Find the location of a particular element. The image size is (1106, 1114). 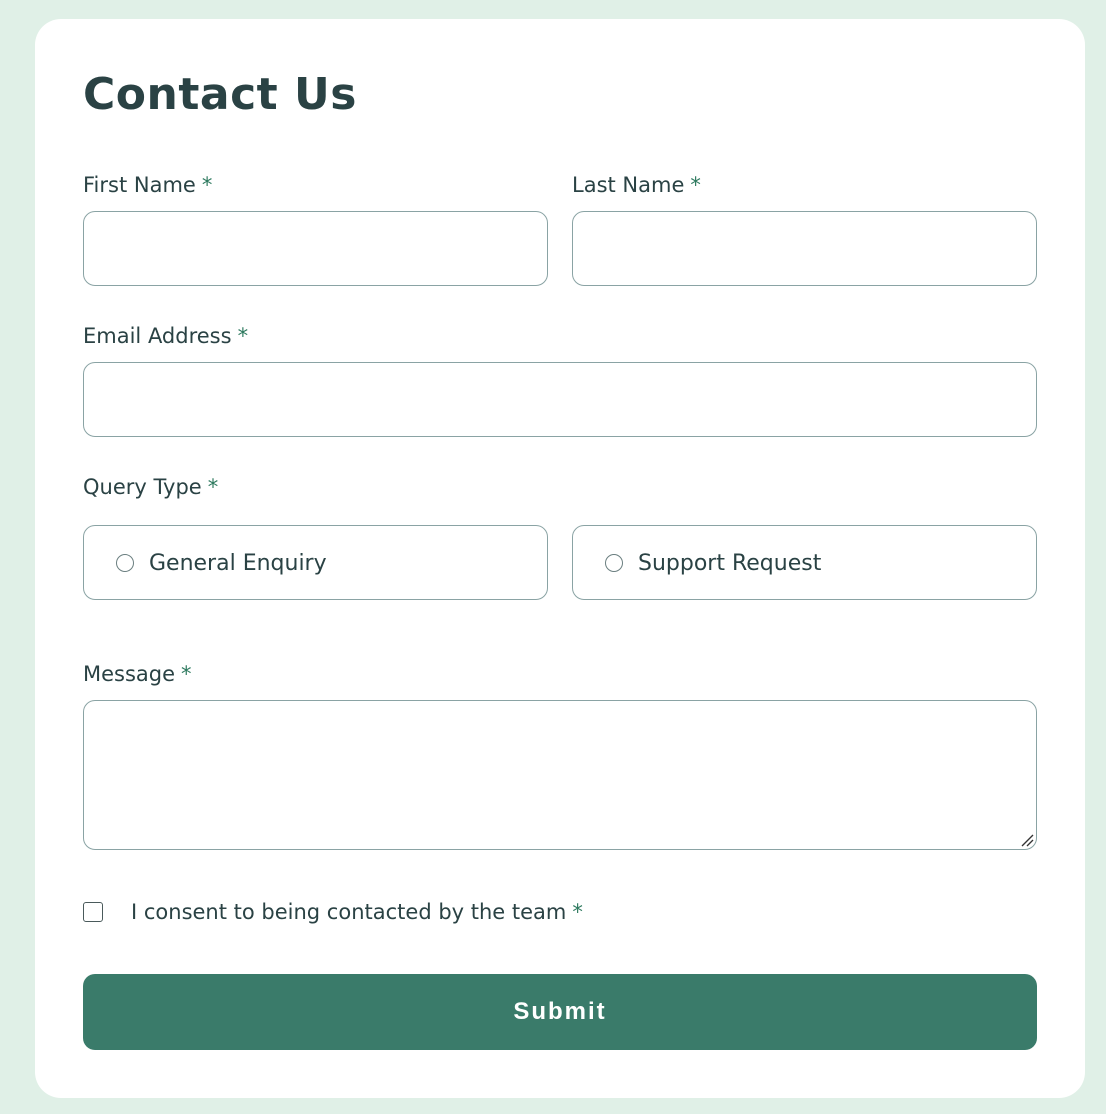

email-input is located at coordinates (560, 399).